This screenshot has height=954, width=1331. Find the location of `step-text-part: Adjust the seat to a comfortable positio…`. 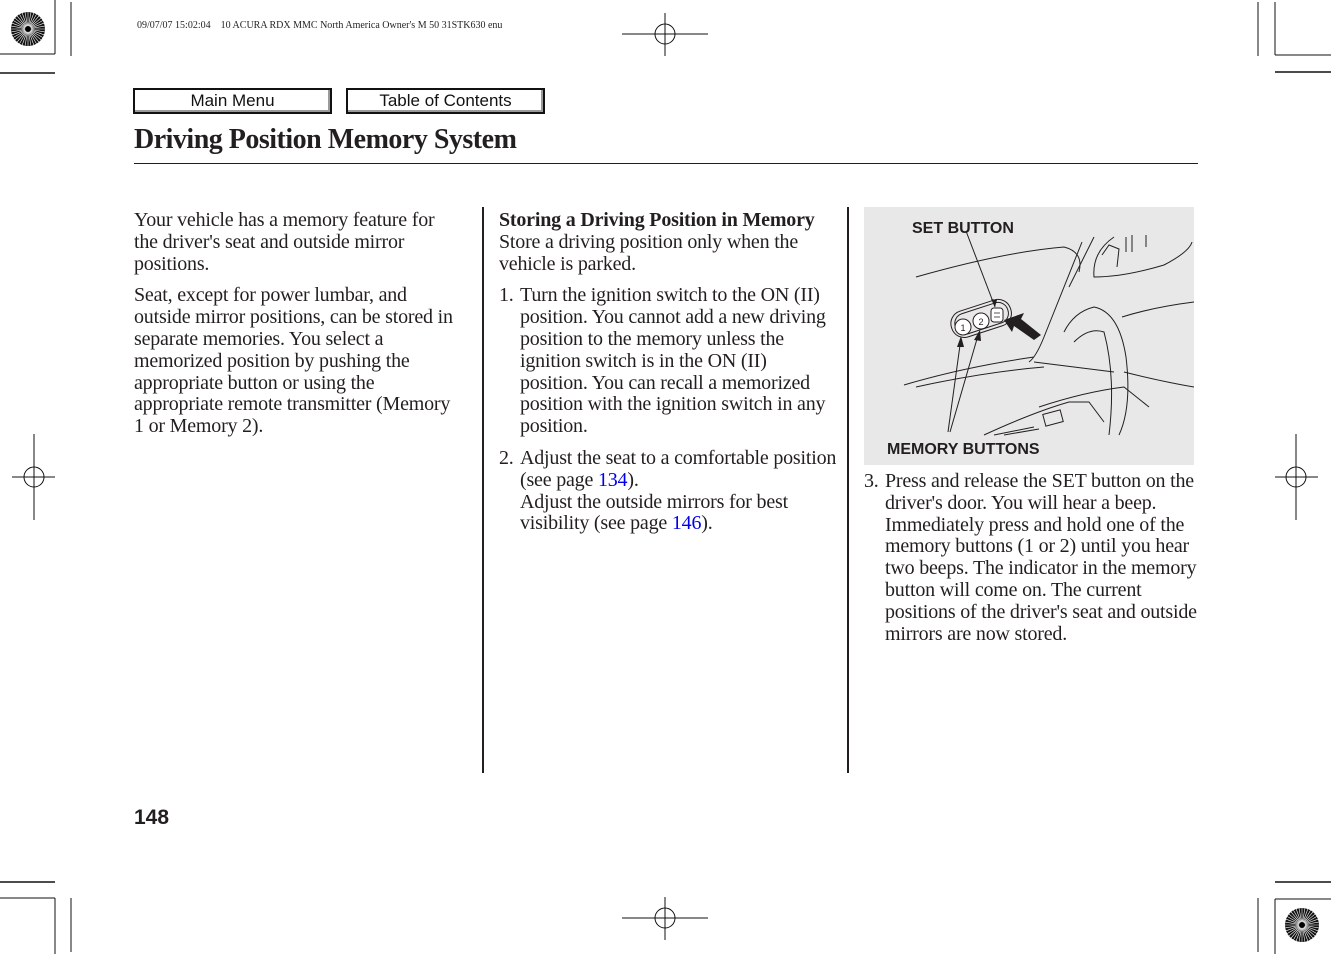

step-text-part: Adjust the seat to a comfortable positio… is located at coordinates (678, 468).